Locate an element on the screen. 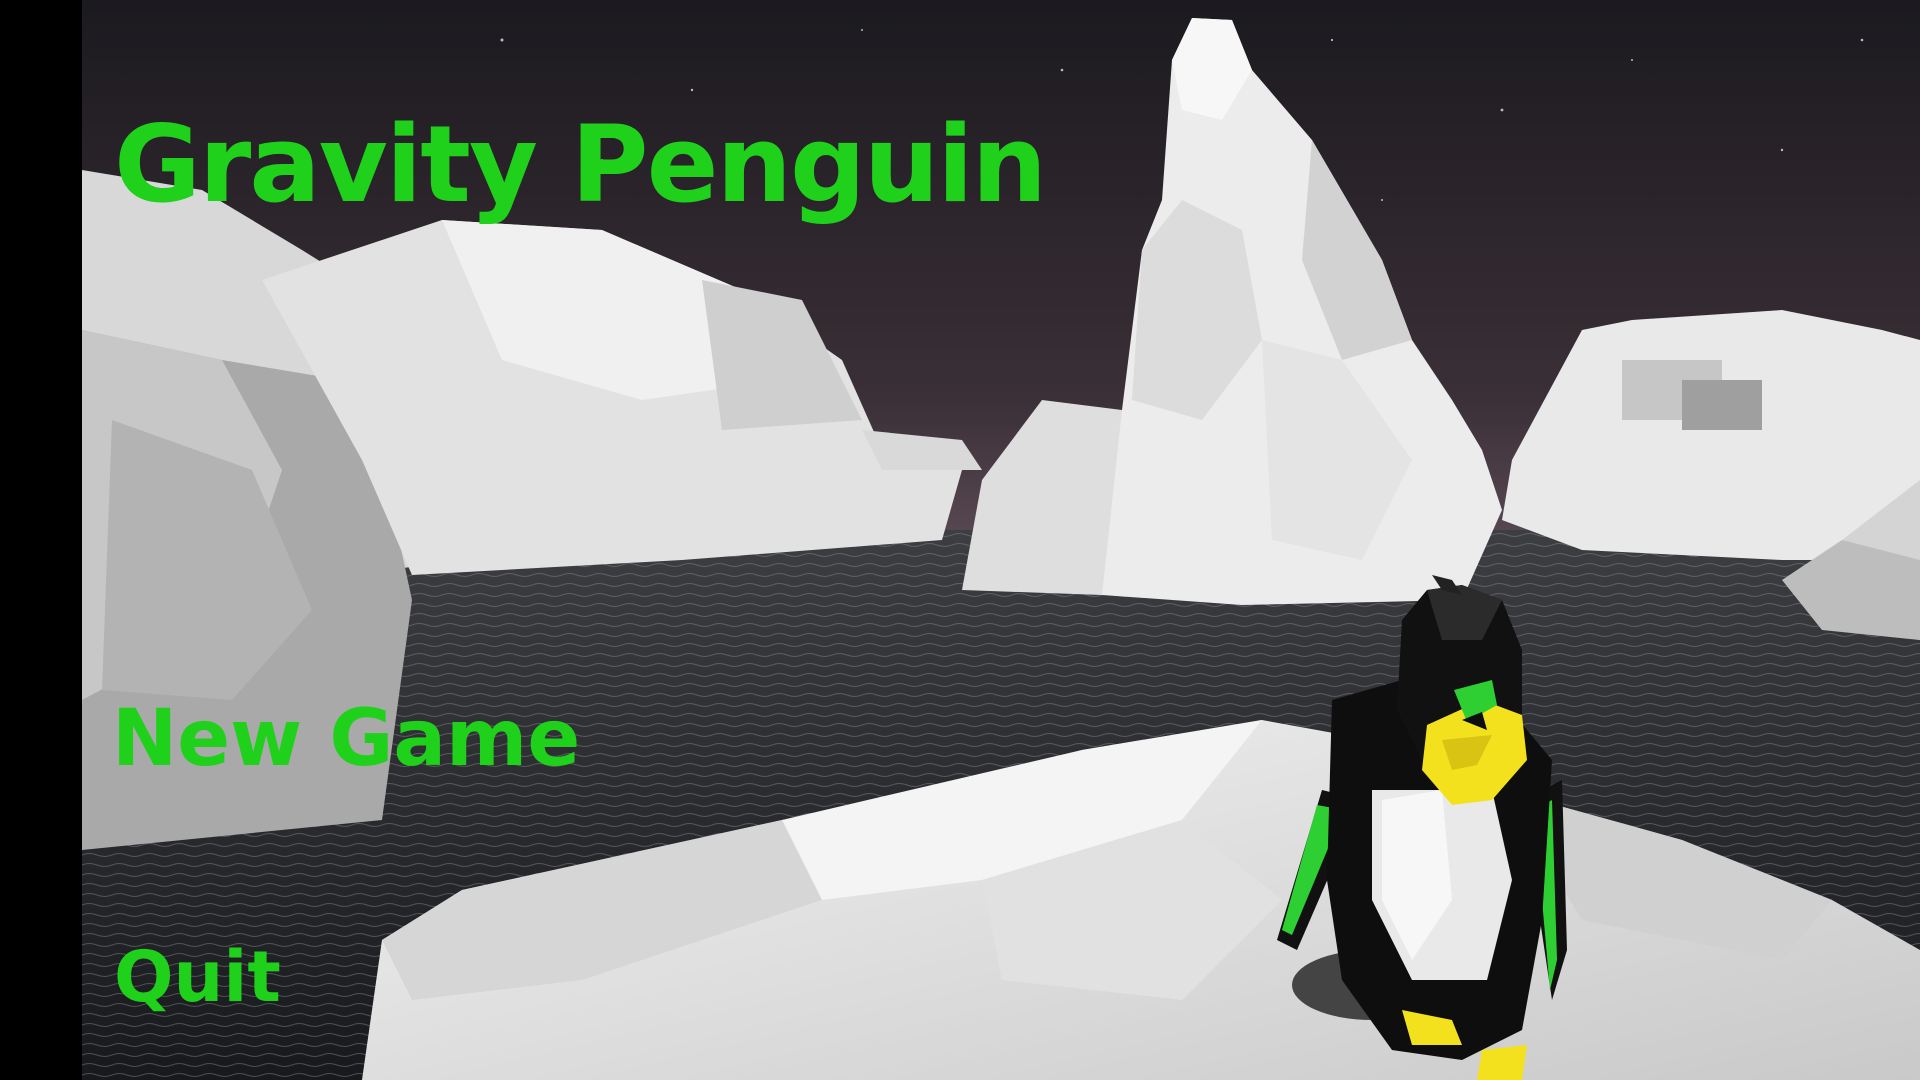 The width and height of the screenshot is (1920, 1080). new-game-button: New Game is located at coordinates (346, 739).